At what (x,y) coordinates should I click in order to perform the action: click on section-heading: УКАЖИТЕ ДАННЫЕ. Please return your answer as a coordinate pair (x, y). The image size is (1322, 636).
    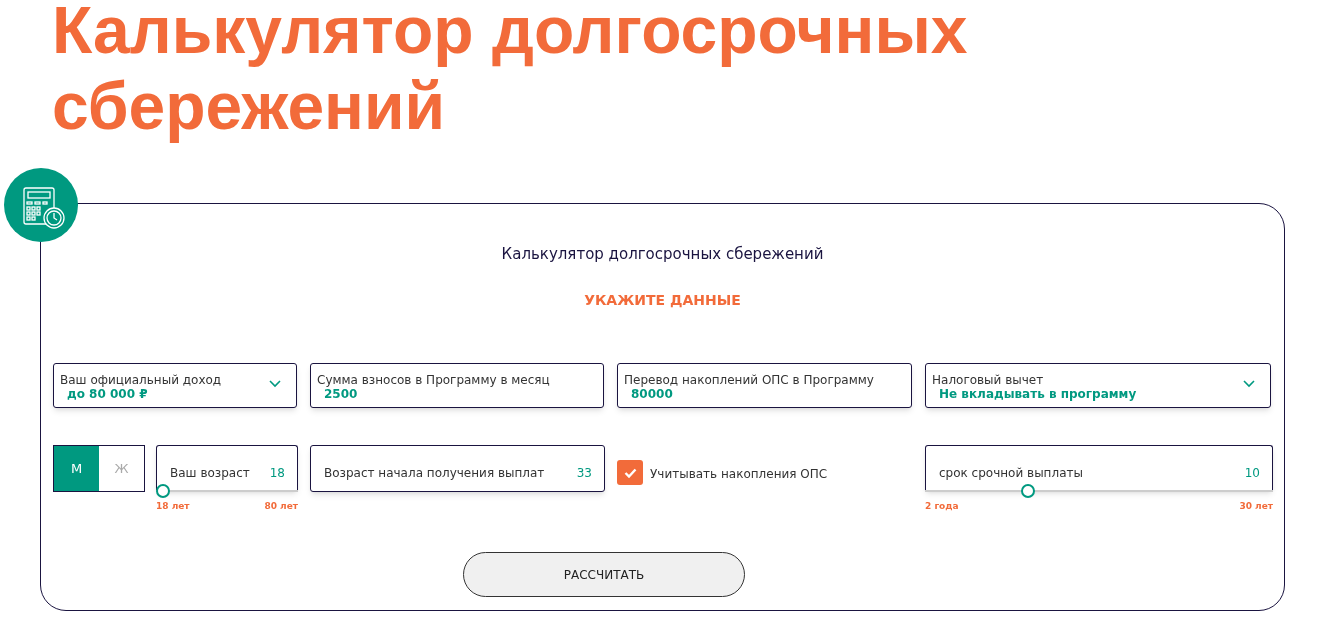
    Looking at the image, I should click on (662, 300).